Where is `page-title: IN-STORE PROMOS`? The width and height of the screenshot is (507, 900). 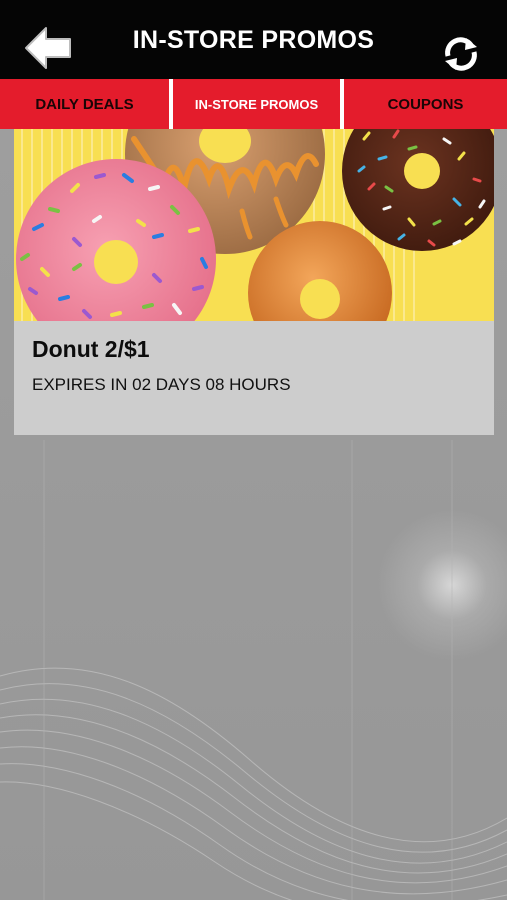 page-title: IN-STORE PROMOS is located at coordinates (253, 39).